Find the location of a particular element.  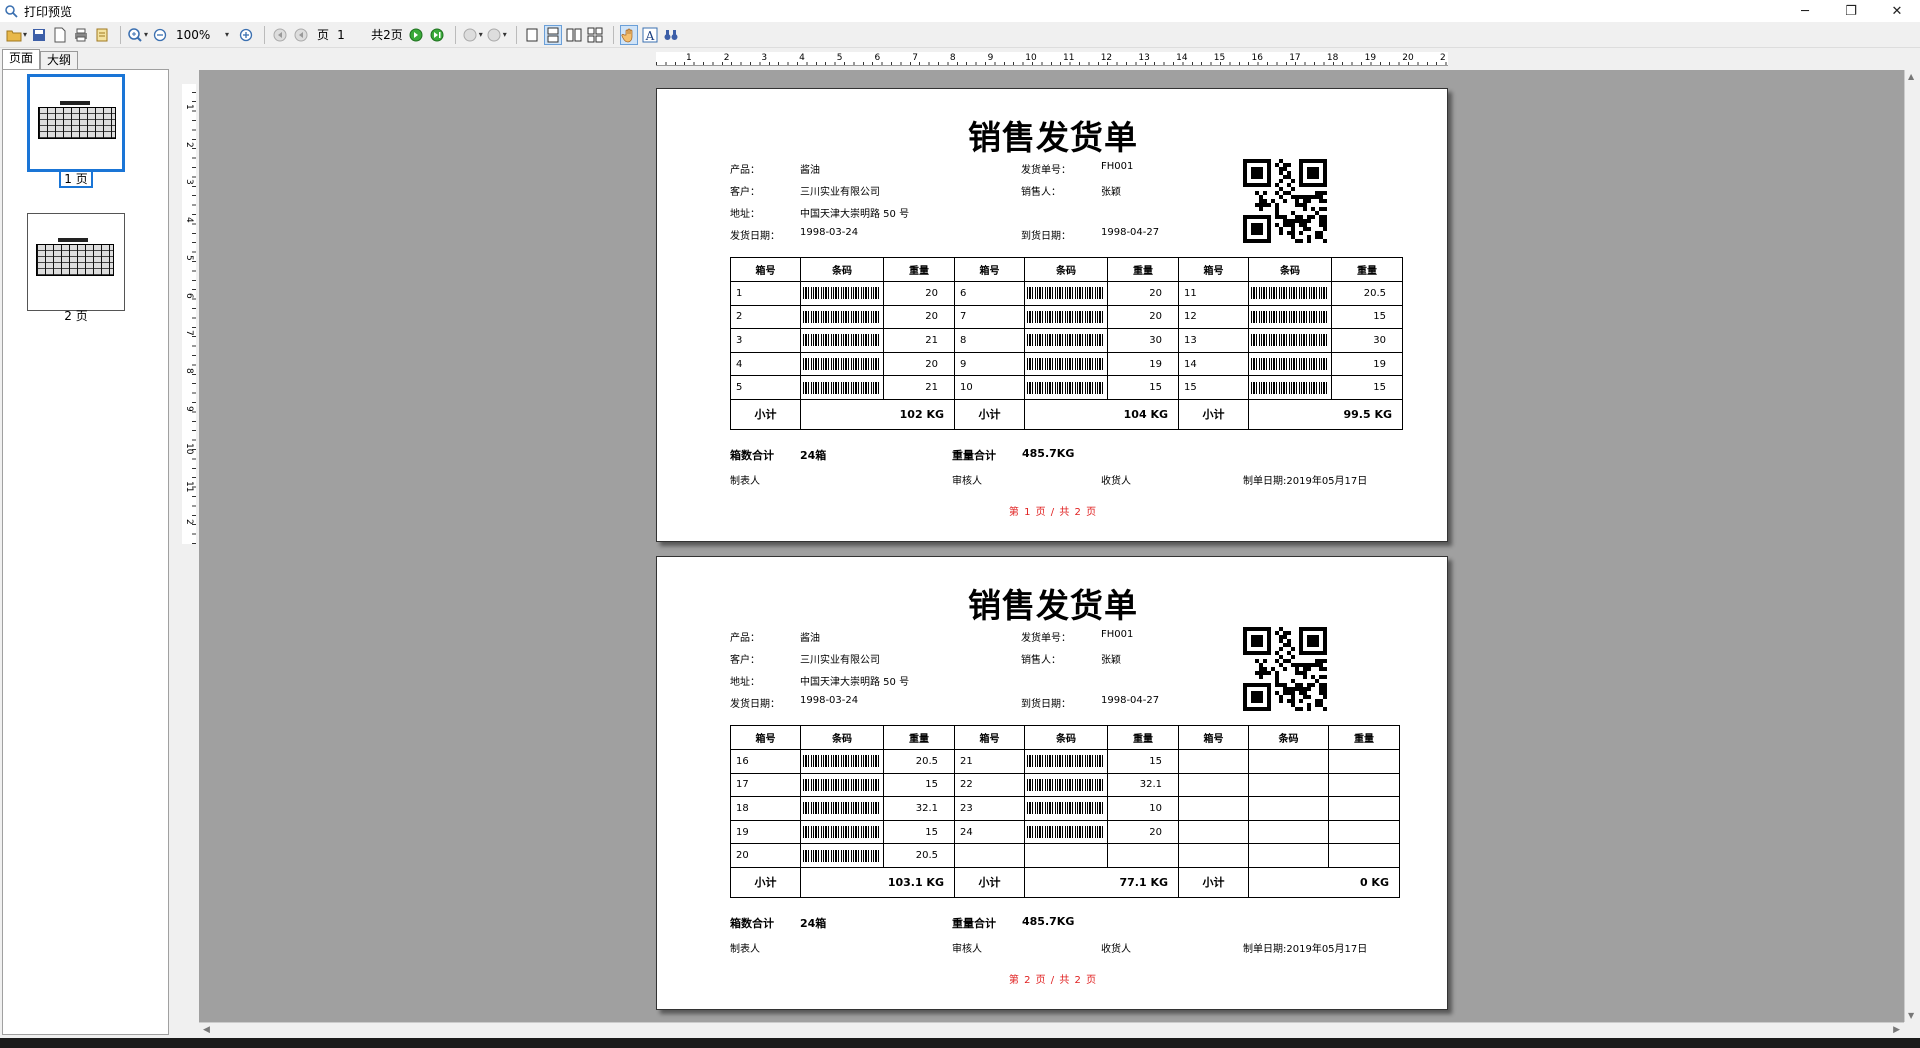

box-number: 7 is located at coordinates (989, 317).